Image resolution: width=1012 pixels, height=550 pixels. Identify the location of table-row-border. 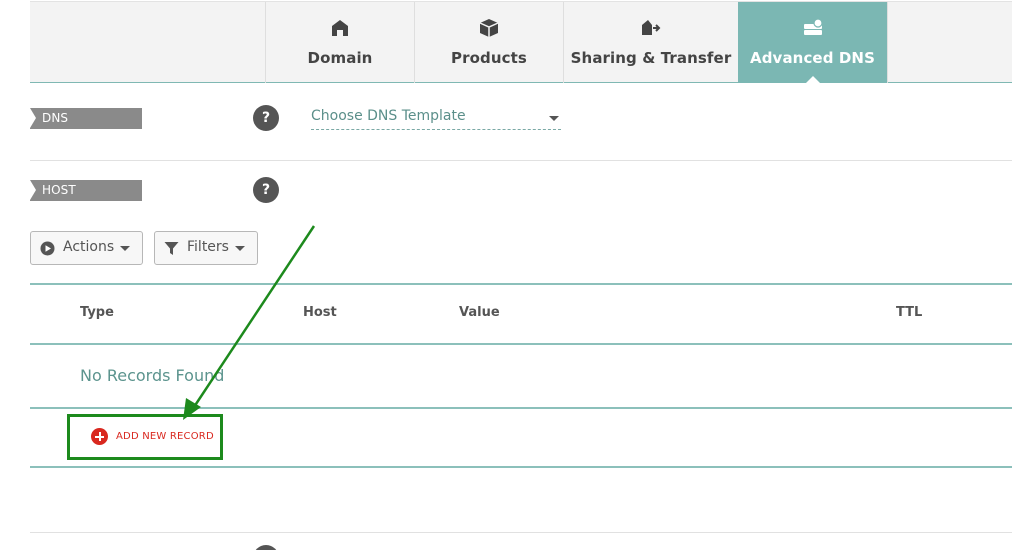
(521, 408).